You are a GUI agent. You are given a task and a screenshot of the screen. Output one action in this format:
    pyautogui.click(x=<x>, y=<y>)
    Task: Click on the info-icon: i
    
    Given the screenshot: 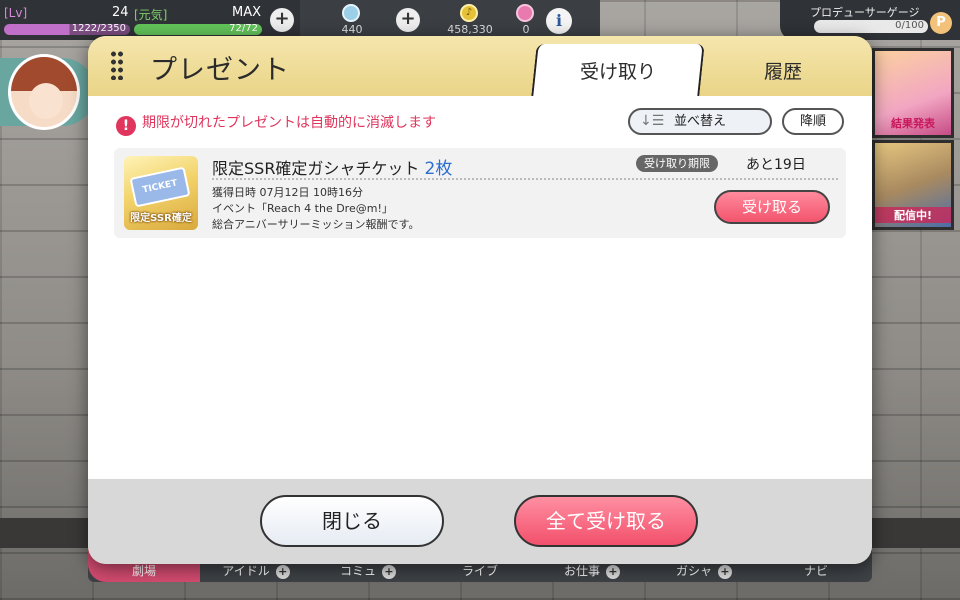 What is the action you would take?
    pyautogui.click(x=559, y=21)
    